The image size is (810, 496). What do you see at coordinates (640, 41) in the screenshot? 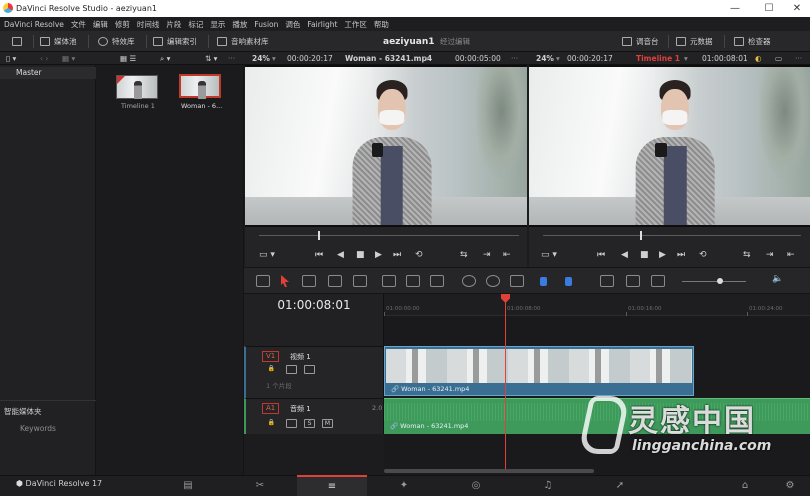
I see `mixer-button: 调音台` at bounding box center [640, 41].